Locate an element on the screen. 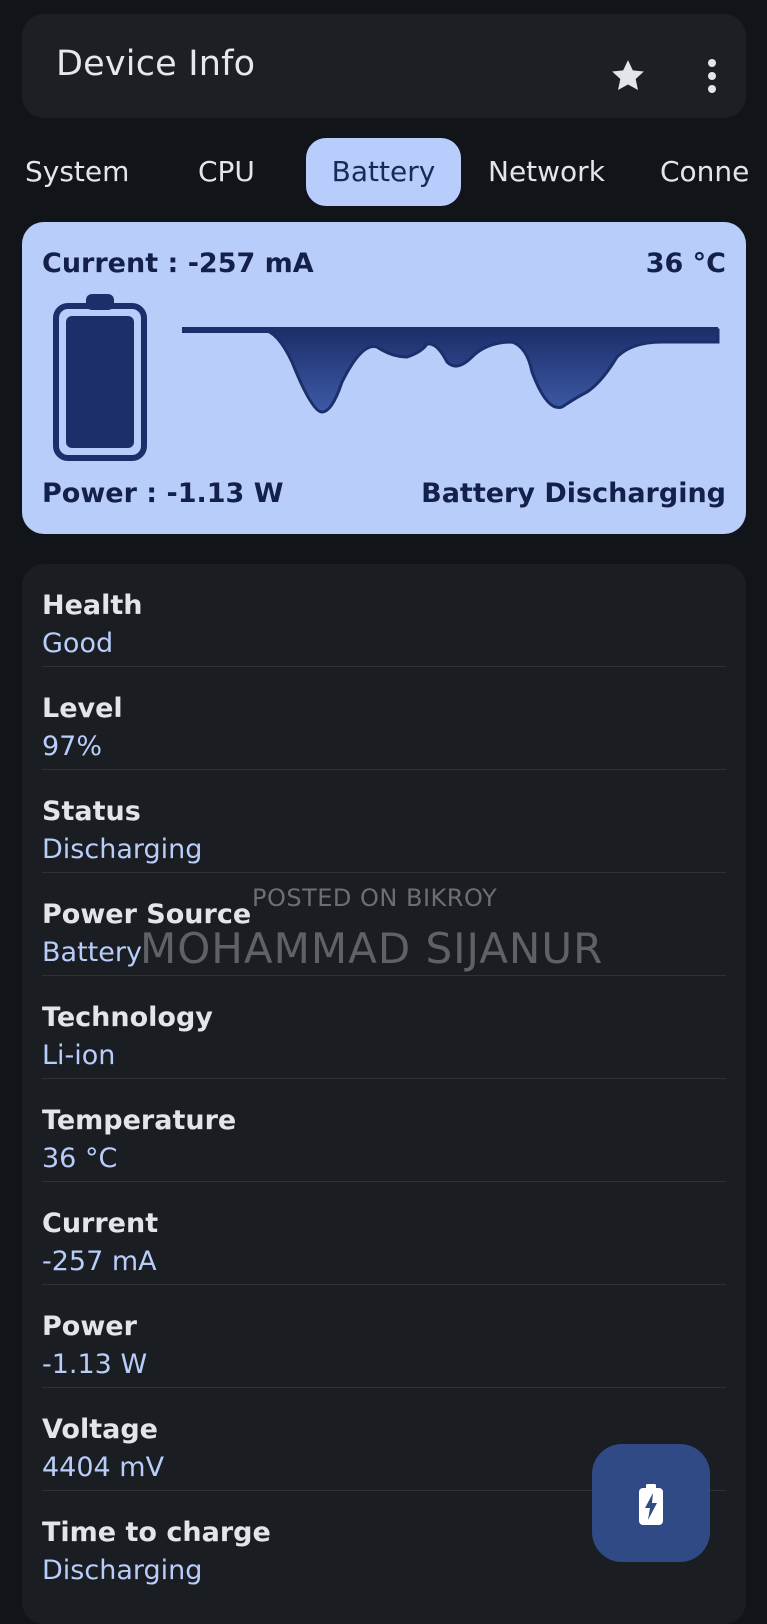 The image size is (767, 1624). list-item: Temperature 36 °C is located at coordinates (384, 1130).